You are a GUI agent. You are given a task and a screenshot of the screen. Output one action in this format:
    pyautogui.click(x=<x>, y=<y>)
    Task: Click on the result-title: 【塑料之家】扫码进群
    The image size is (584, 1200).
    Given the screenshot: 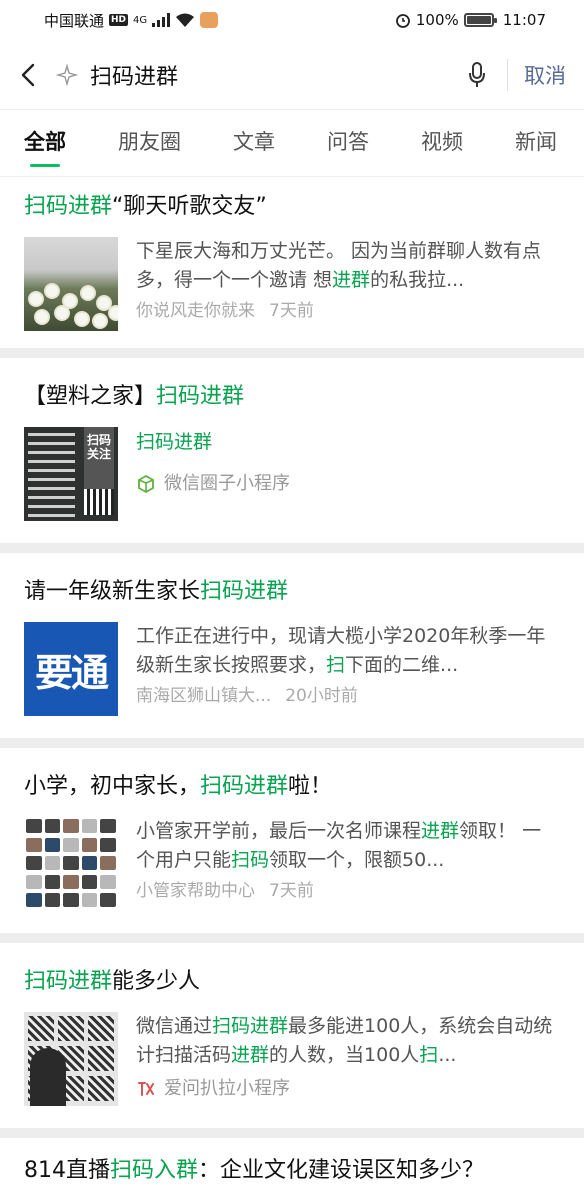 What is the action you would take?
    pyautogui.click(x=292, y=397)
    